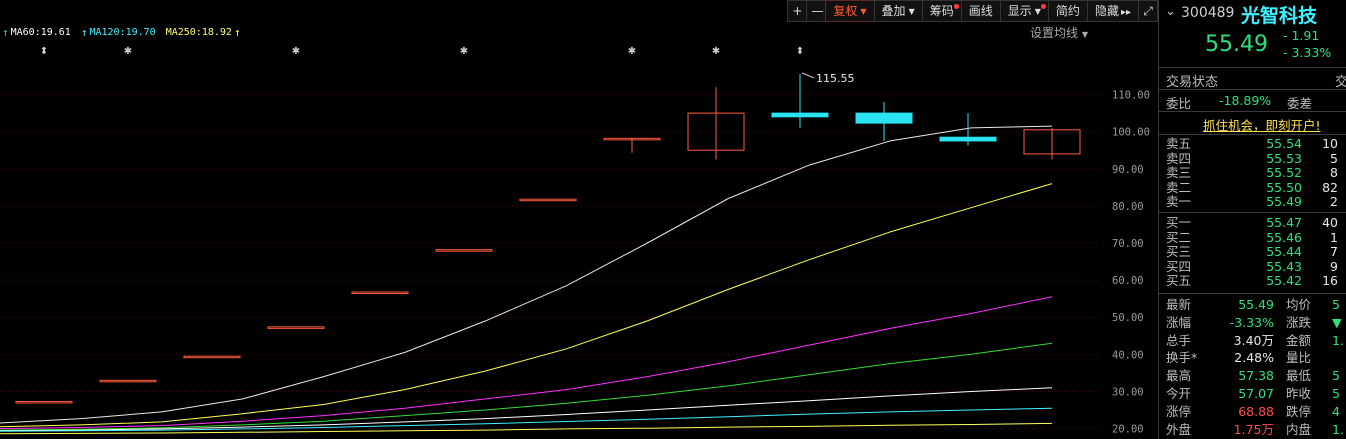  What do you see at coordinates (1170, 11) in the screenshot?
I see `menu-arrow-icon: ⌄` at bounding box center [1170, 11].